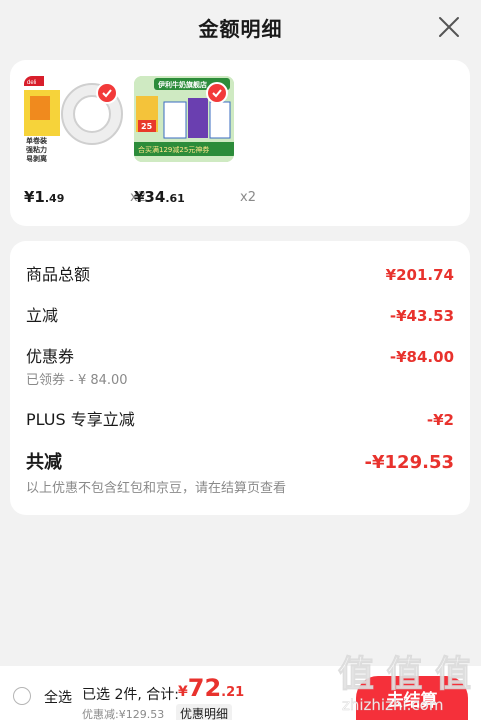 The image size is (481, 720). I want to click on product-image-tape: deli 单卷装 强粘力 易剥离, so click(74, 119).